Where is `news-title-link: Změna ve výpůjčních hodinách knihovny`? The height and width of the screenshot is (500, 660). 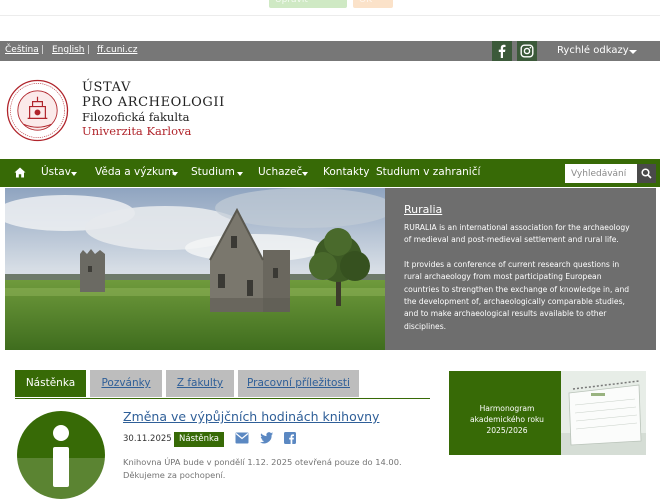
news-title-link: Změna ve výpůjčních hodinách knihovny is located at coordinates (251, 416).